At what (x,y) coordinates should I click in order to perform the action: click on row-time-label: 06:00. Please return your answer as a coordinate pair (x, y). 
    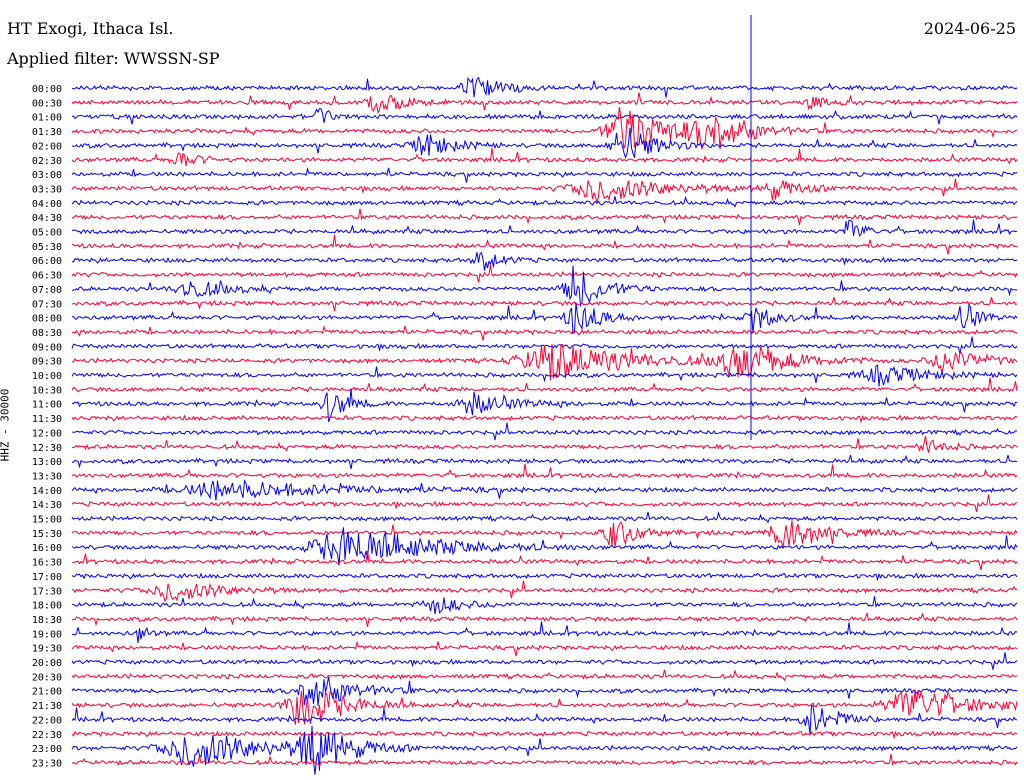
    Looking at the image, I should click on (47, 261).